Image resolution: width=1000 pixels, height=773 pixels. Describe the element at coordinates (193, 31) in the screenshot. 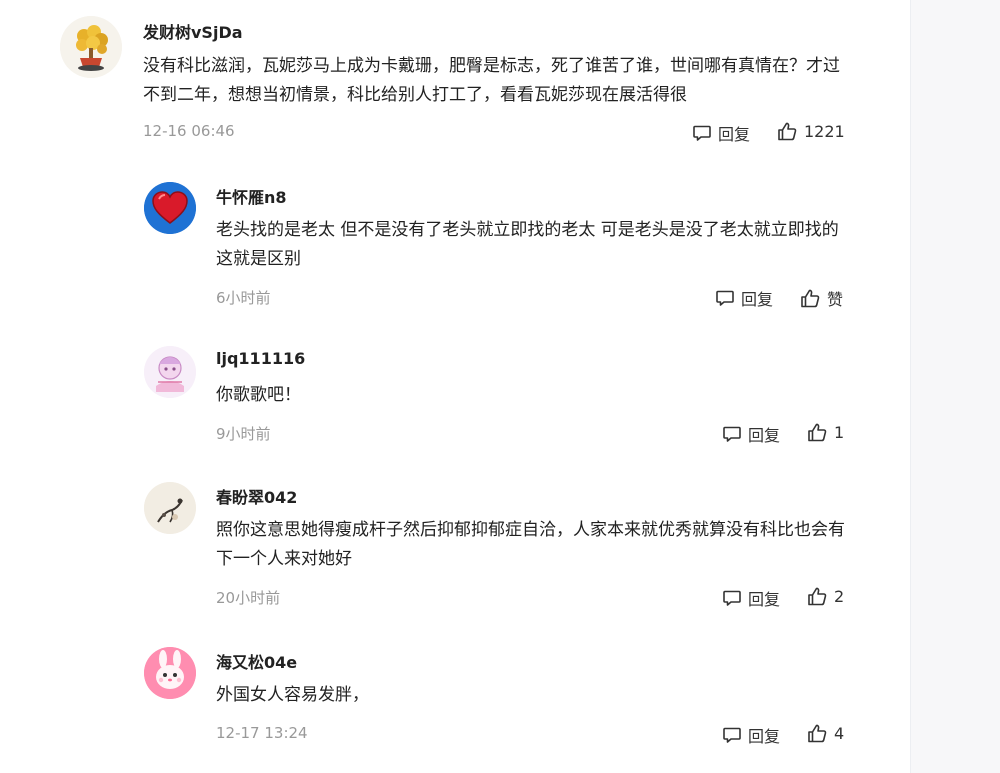

I see `comment-username: 发财树vSjDa` at that location.